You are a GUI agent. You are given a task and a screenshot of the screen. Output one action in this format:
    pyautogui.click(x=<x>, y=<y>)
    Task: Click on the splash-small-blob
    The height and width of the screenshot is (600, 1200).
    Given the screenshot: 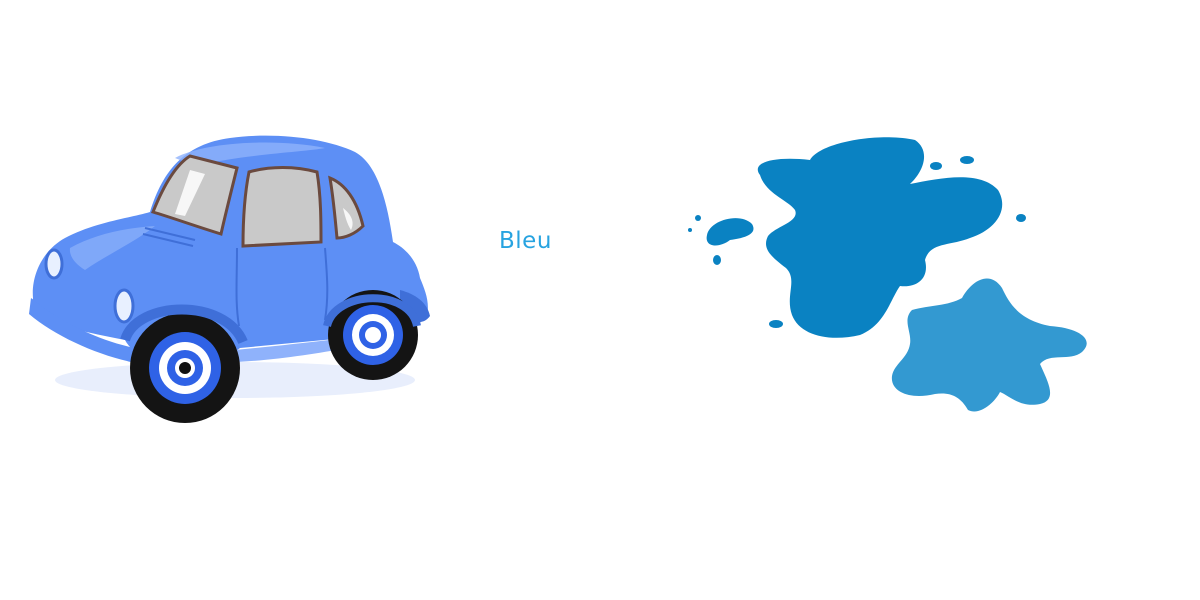 What is the action you would take?
    pyautogui.click(x=730, y=232)
    